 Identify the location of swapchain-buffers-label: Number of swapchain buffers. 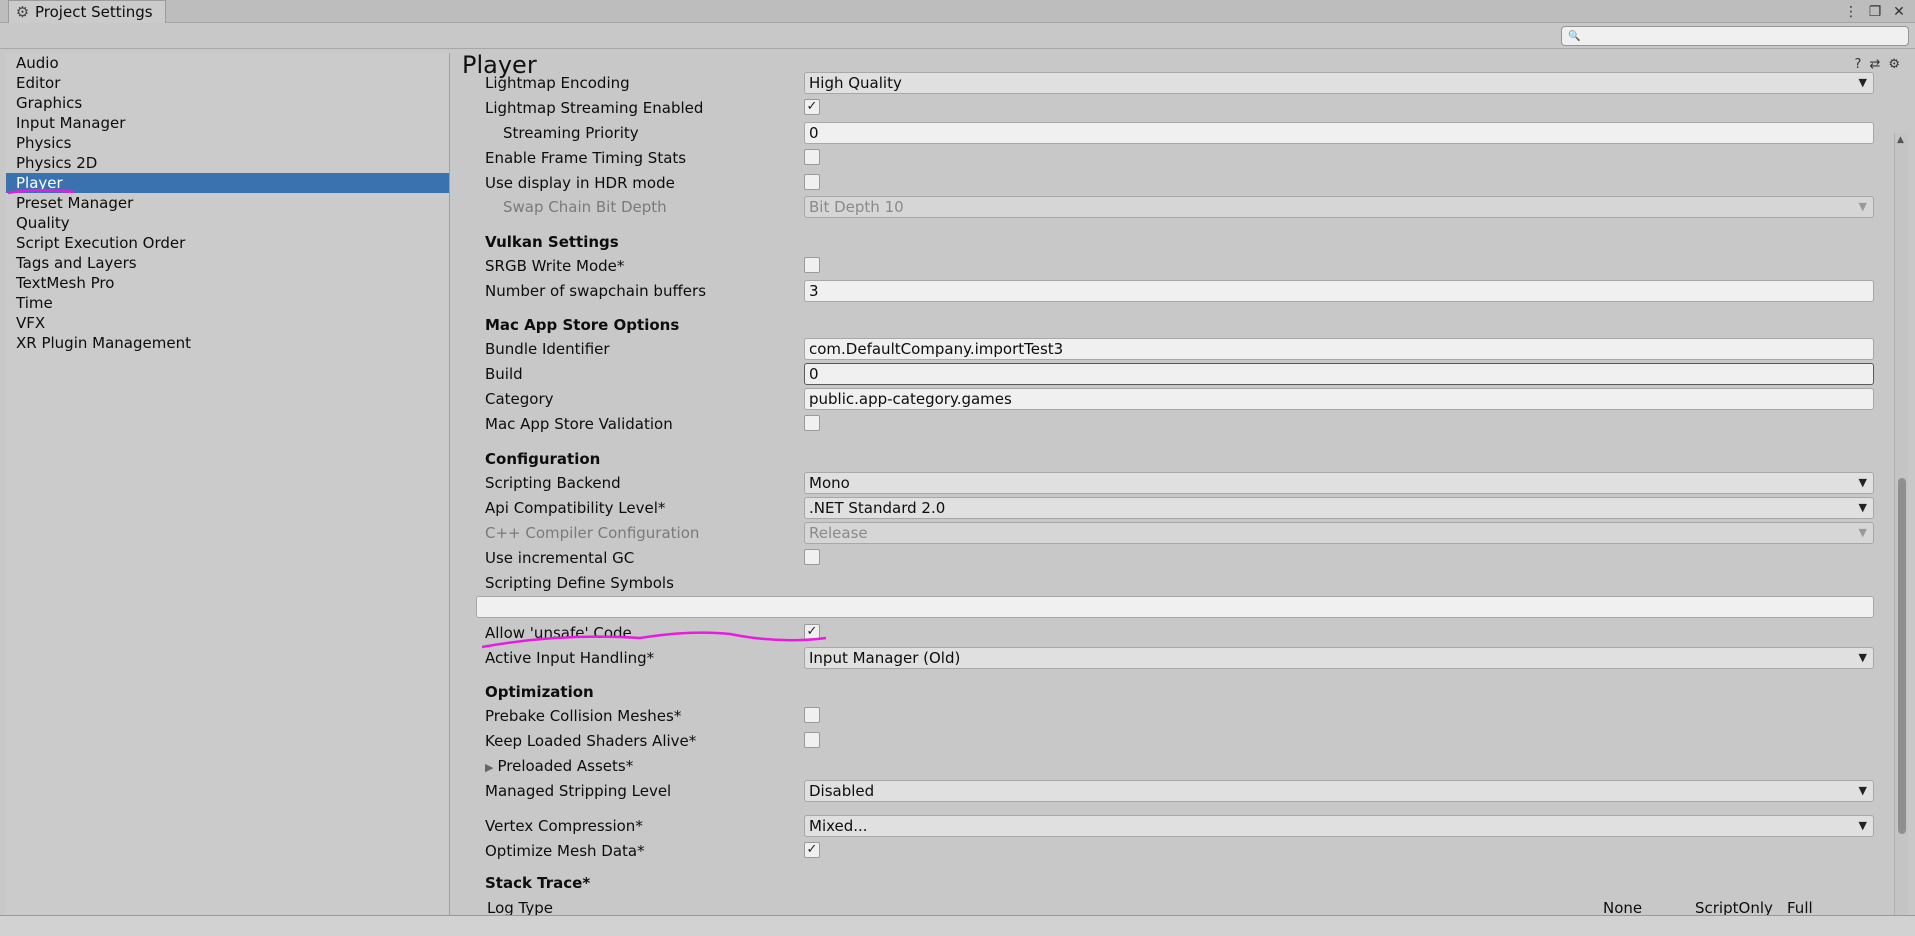
(596, 291).